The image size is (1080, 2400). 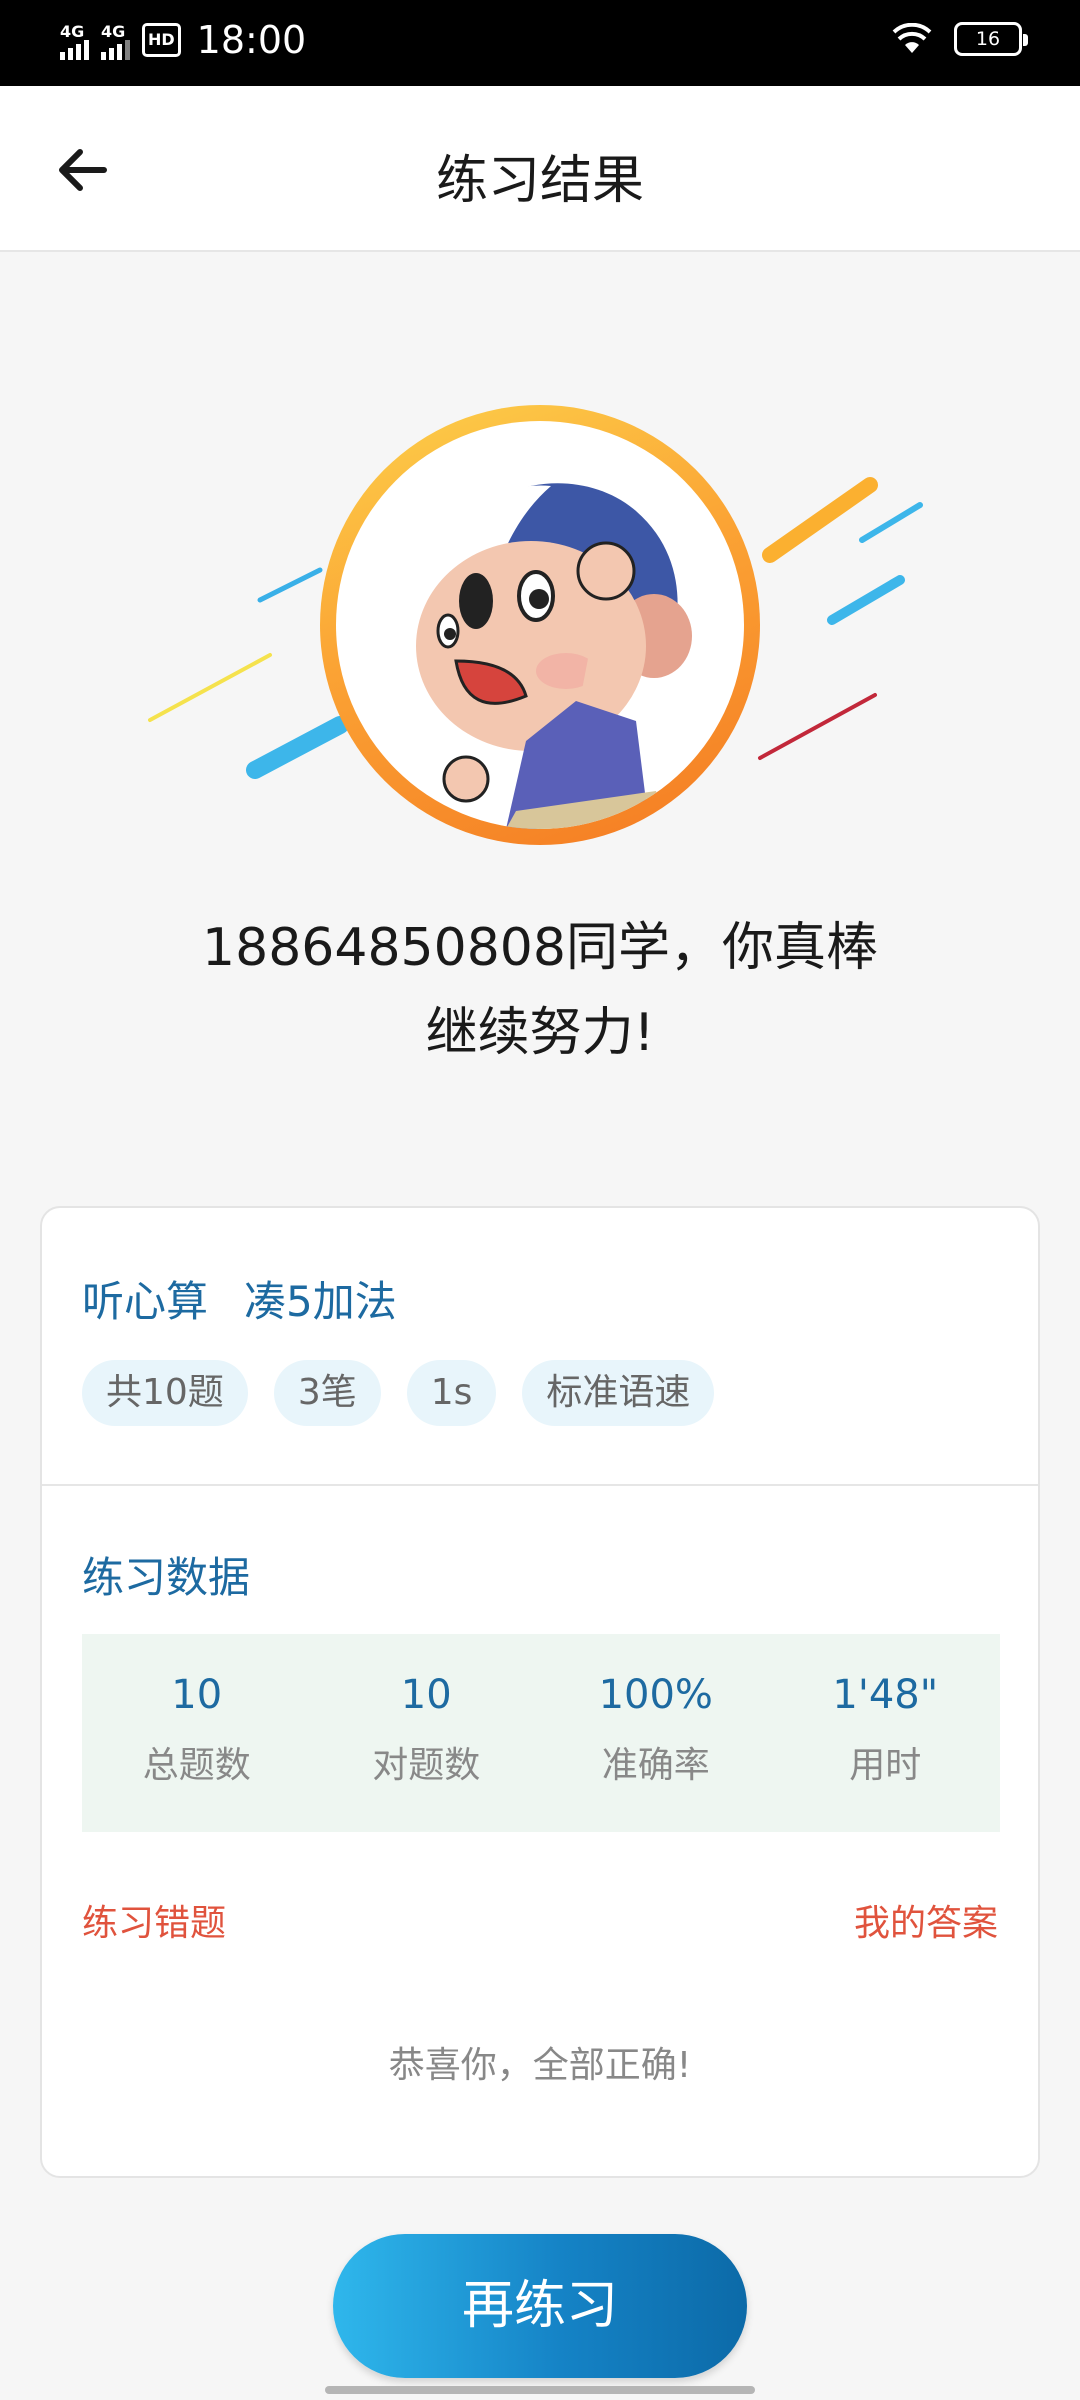 What do you see at coordinates (327, 1393) in the screenshot?
I see `tag-strokes: 3笔` at bounding box center [327, 1393].